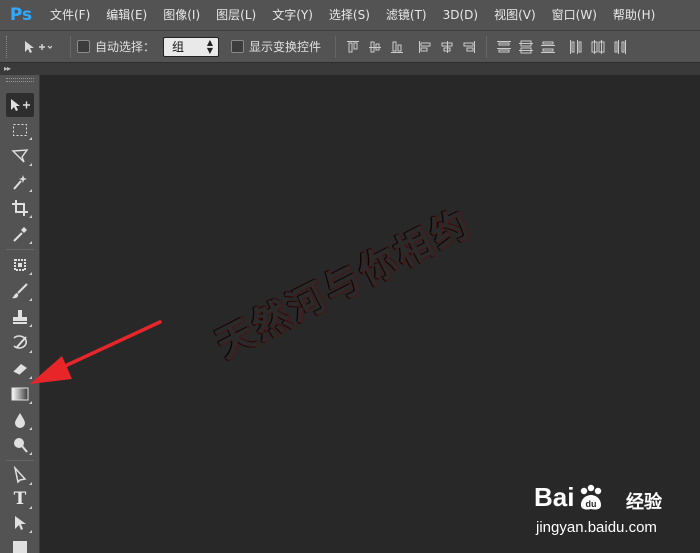 This screenshot has width=700, height=553. I want to click on menu-item-filter: 滤镜(T), so click(406, 15).